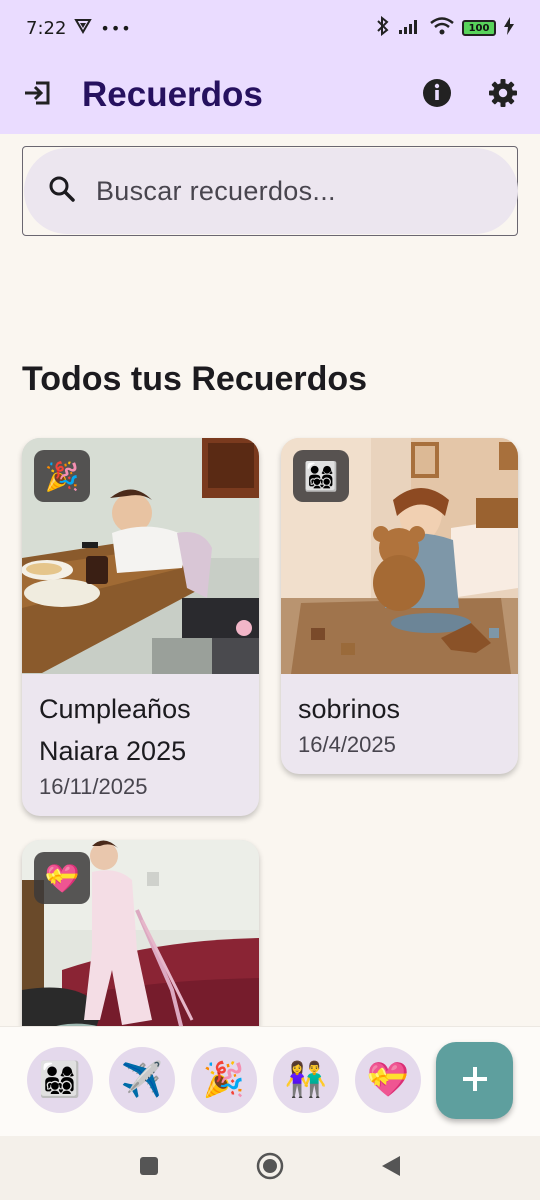 The width and height of the screenshot is (540, 1200). What do you see at coordinates (442, 28) in the screenshot?
I see `wifi-icon` at bounding box center [442, 28].